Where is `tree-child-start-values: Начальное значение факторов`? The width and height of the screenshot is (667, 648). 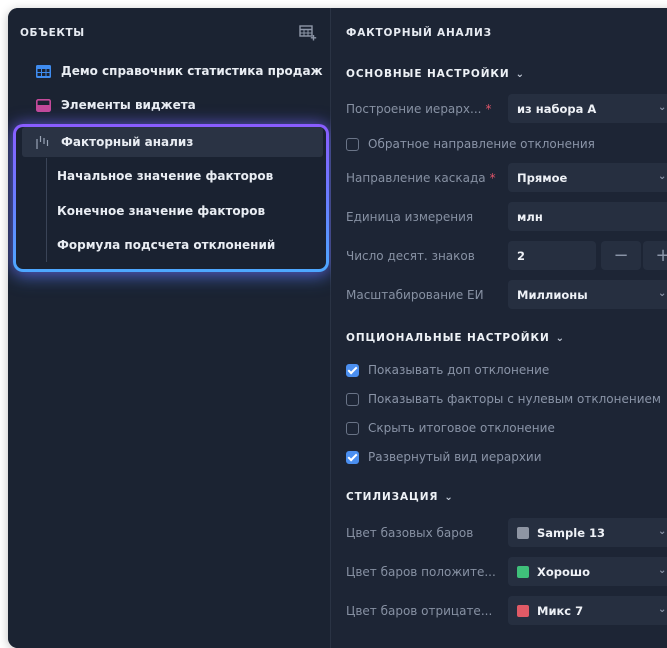 tree-child-start-values: Начальное значение факторов is located at coordinates (193, 176).